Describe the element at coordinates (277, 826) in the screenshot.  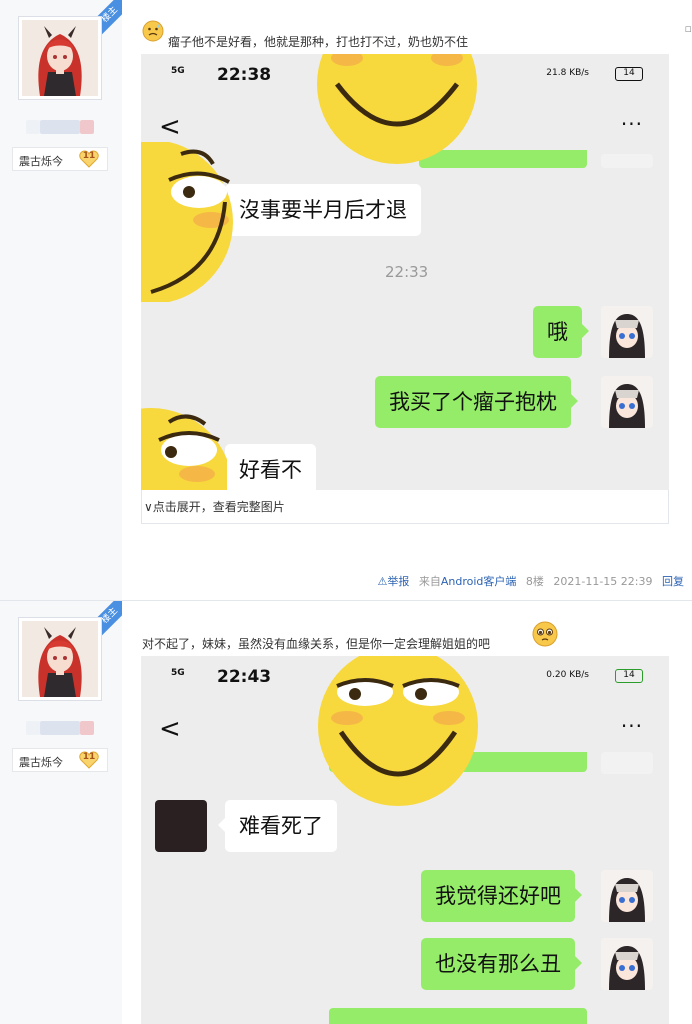
I see `chat-bubble-other: 难看死了` at that location.